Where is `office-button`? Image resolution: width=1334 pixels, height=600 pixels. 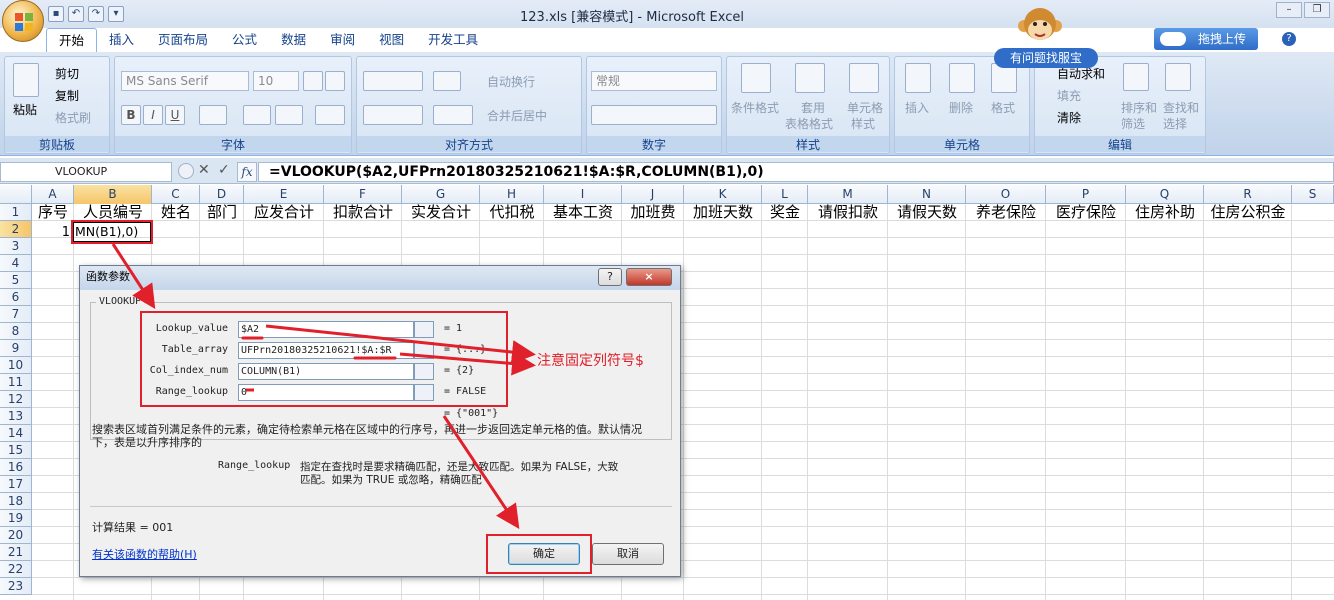 office-button is located at coordinates (23, 21).